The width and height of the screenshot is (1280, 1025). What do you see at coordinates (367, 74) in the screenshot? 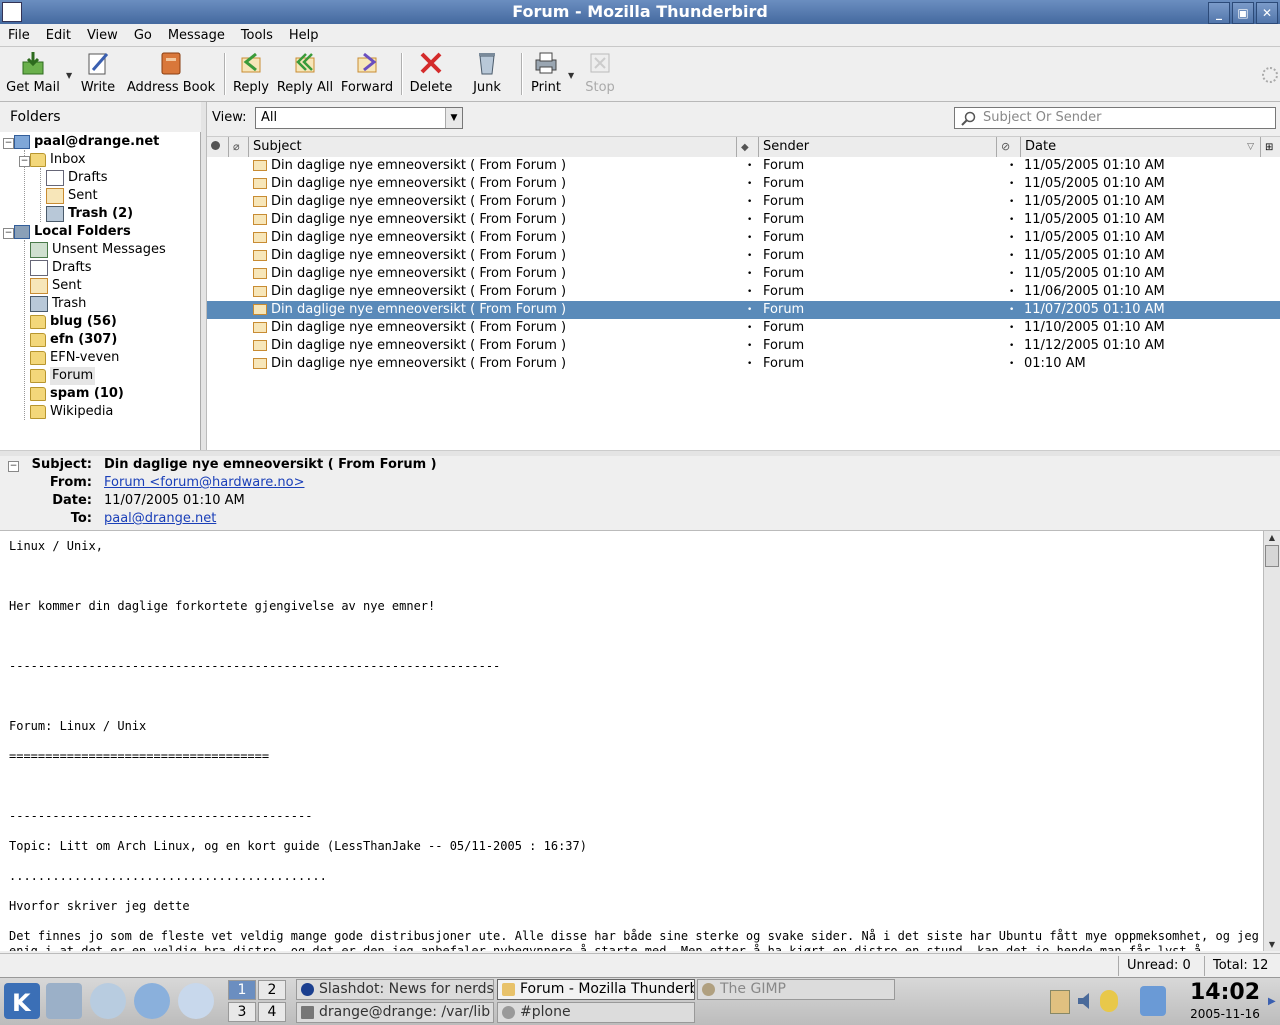
I see `forward-button: Forward` at bounding box center [367, 74].